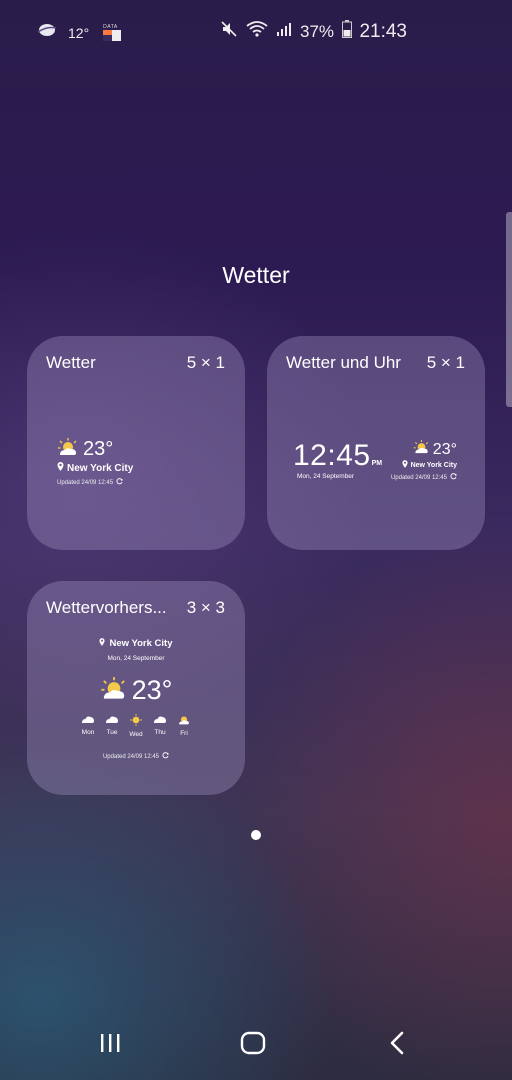 This screenshot has width=512, height=1080. I want to click on preview-weather: 23° New York City Updated 24/09 12:45, so click(424, 461).